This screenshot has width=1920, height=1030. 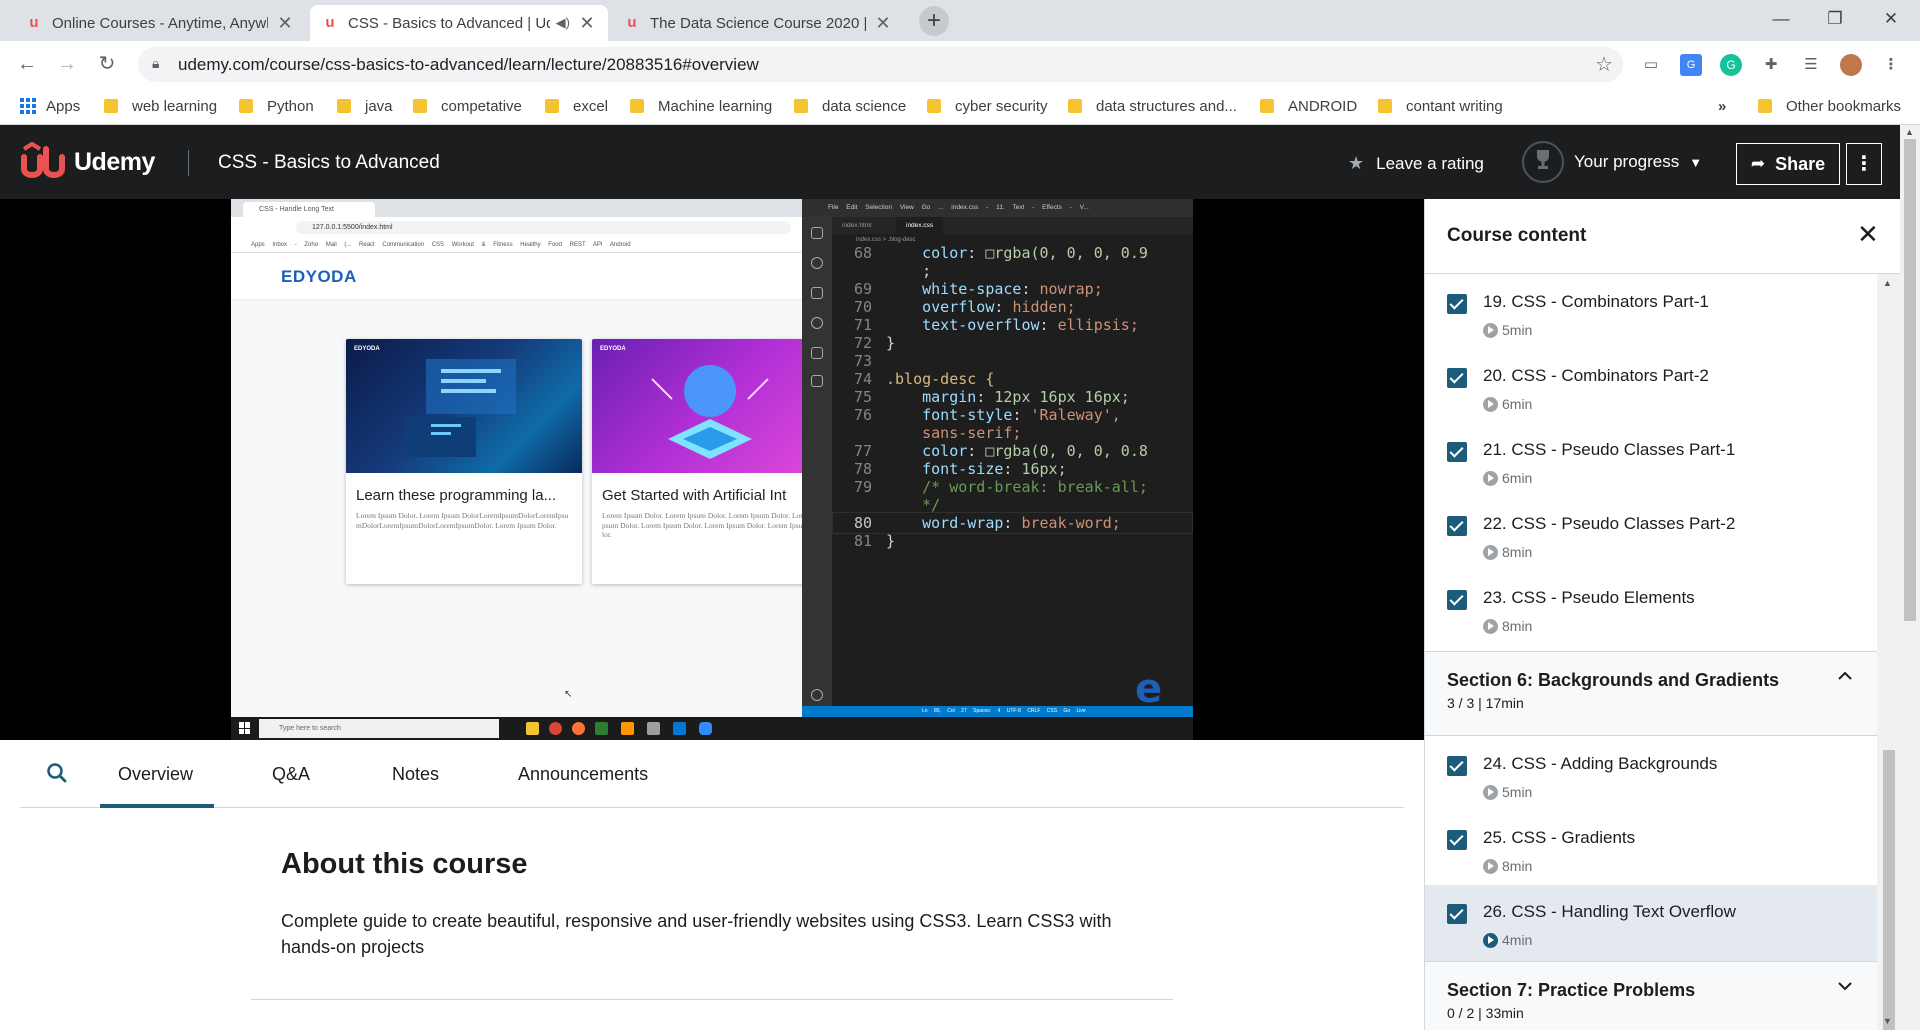 I want to click on chrome-menu-icon: ⋮, so click(x=1891, y=65).